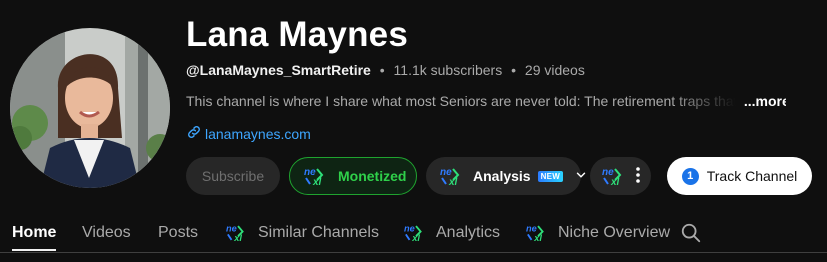  Describe the element at coordinates (194, 133) in the screenshot. I see `link-icon` at that location.